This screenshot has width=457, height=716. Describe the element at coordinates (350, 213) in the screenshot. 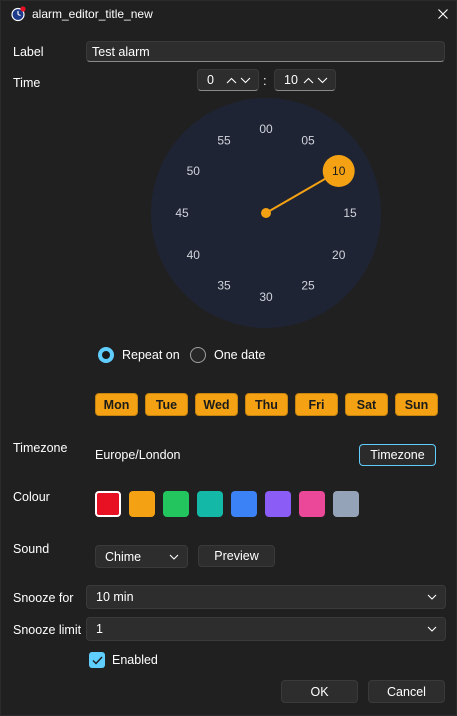

I see `clock-label-15: 15` at that location.